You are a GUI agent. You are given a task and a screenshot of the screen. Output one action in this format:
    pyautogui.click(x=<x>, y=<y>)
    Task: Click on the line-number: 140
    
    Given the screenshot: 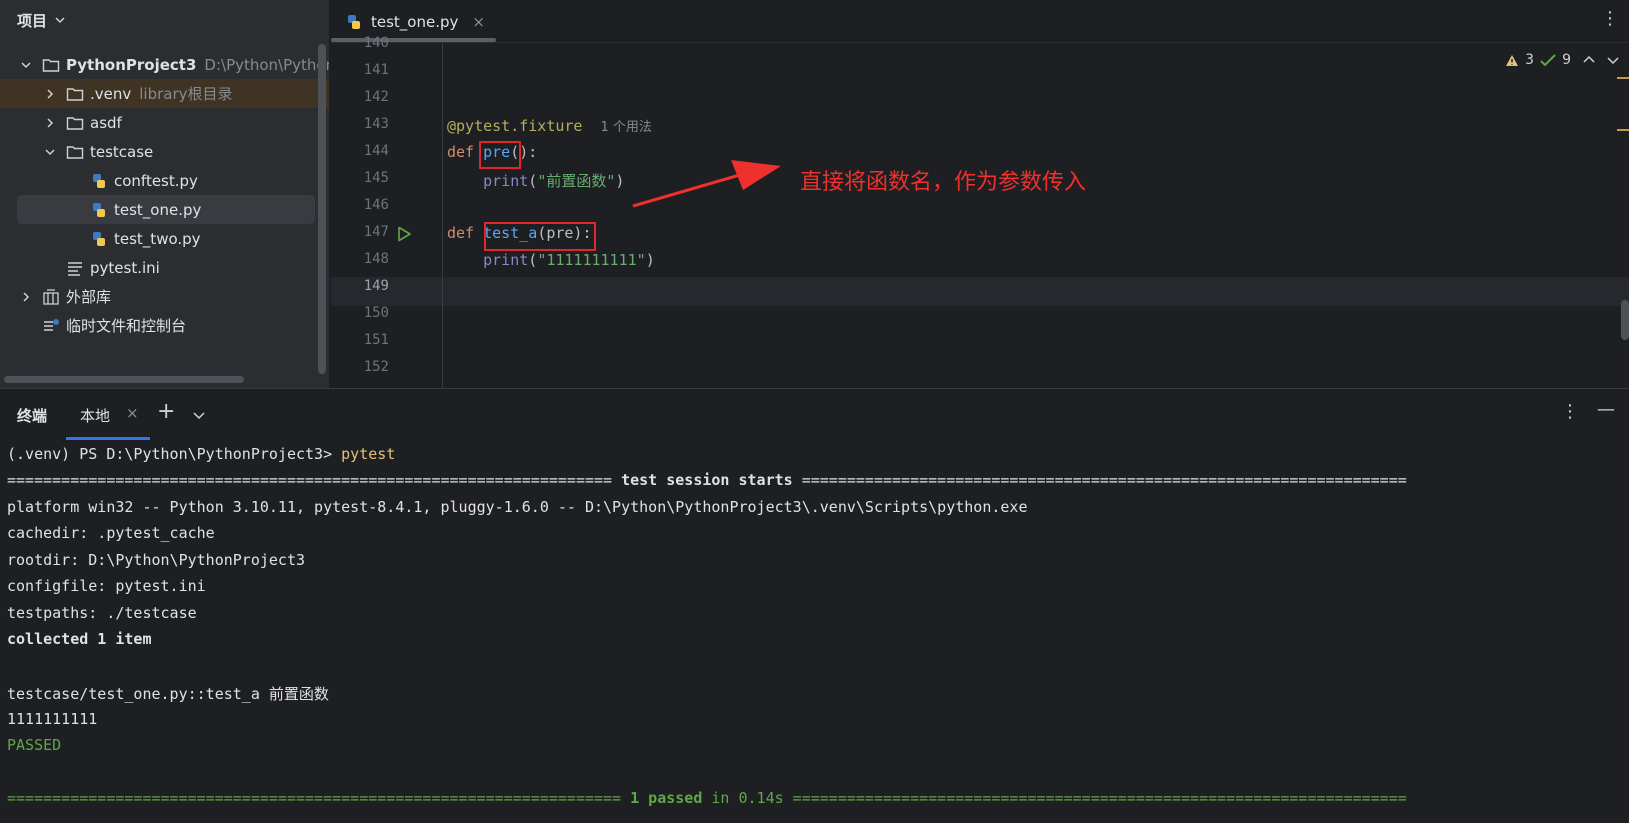 What is the action you would take?
    pyautogui.click(x=376, y=43)
    